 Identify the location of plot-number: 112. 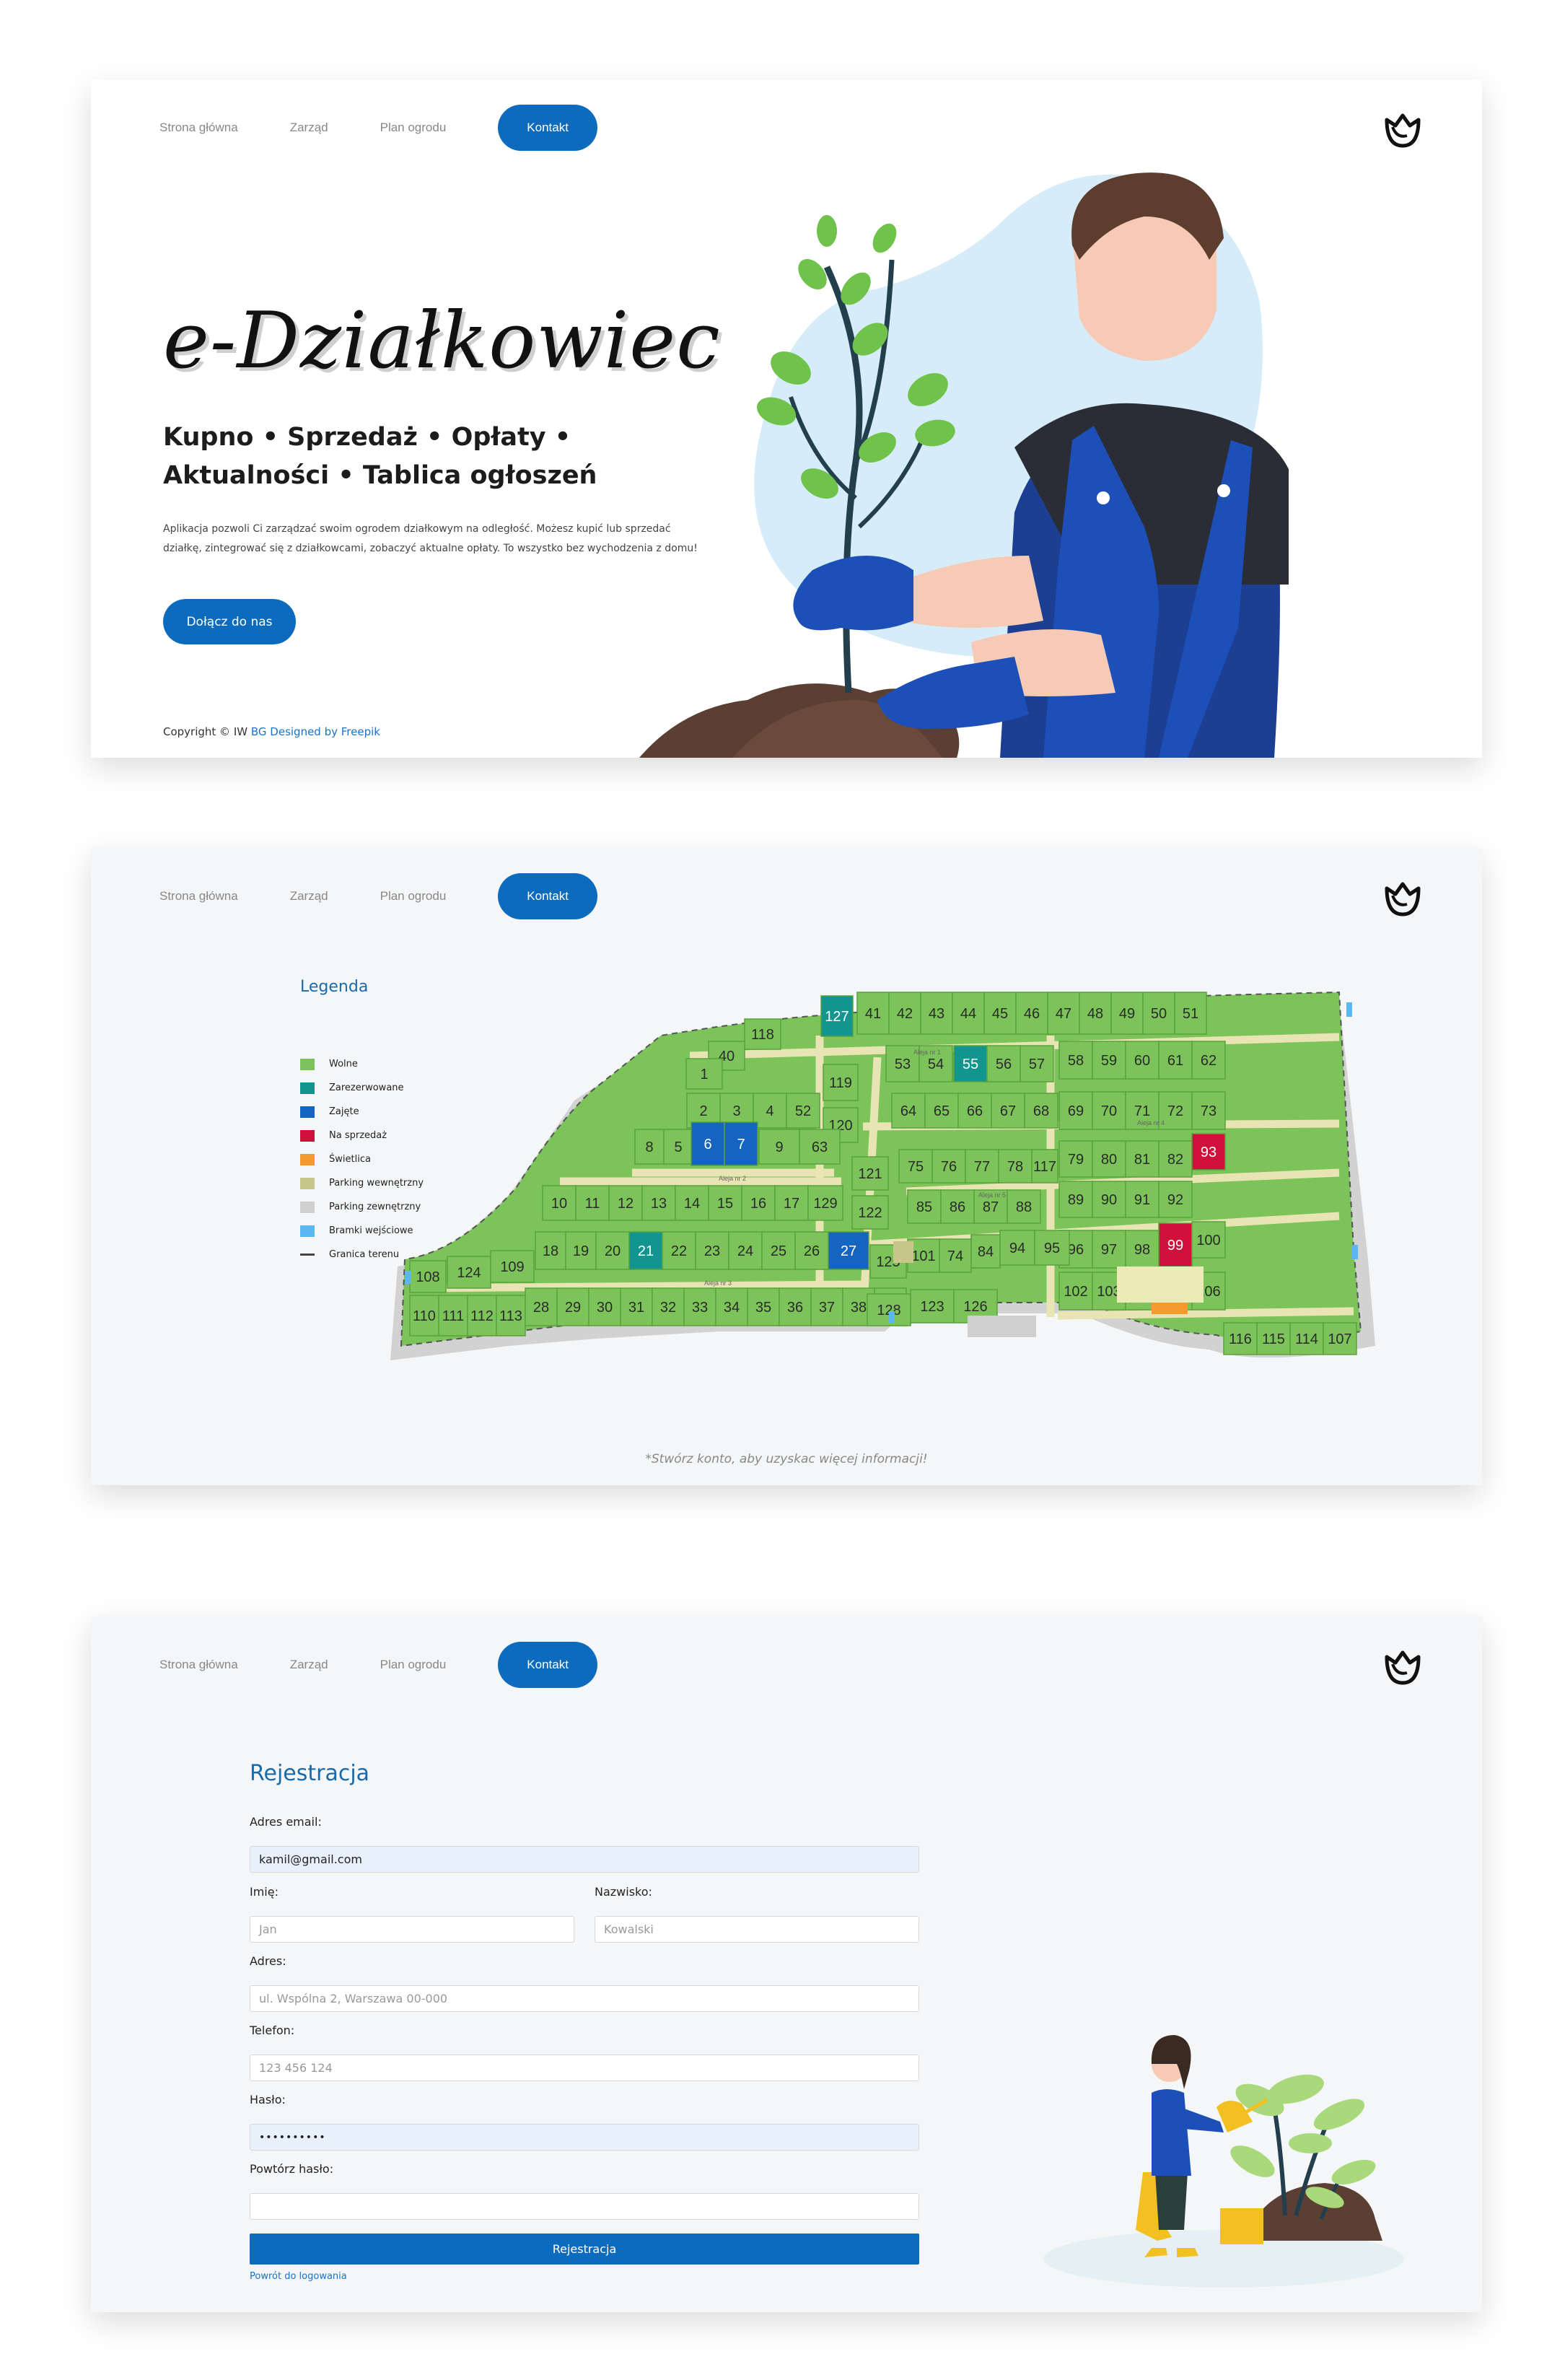
(482, 1316).